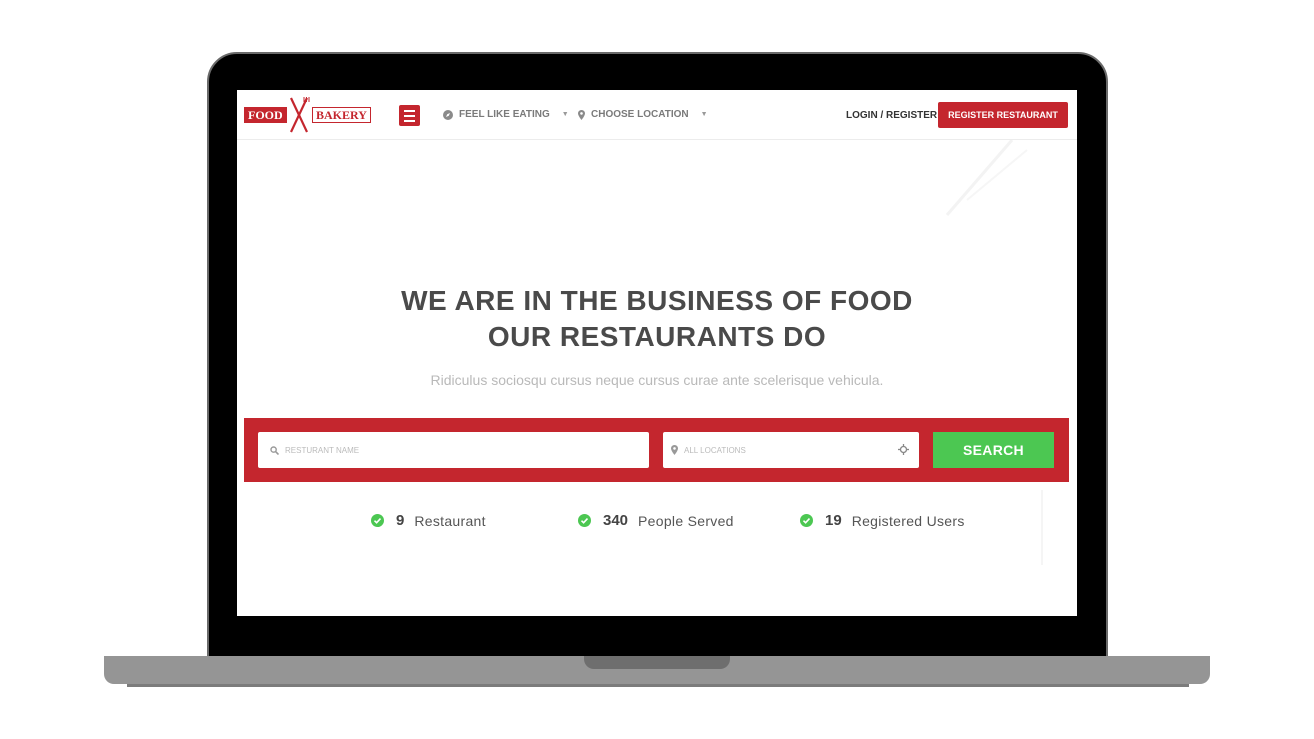 Image resolution: width=1314 pixels, height=739 pixels. I want to click on nav-feel-like-eating-label: FEEL LIKE EATING, so click(504, 114).